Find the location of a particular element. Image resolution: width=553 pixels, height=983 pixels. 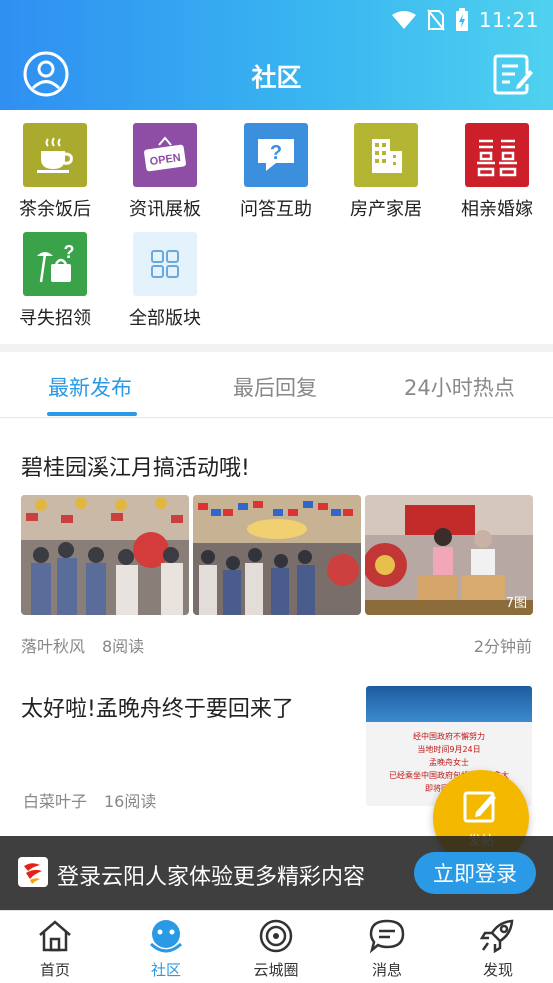

question-bubble-icon: ? is located at coordinates (276, 155).